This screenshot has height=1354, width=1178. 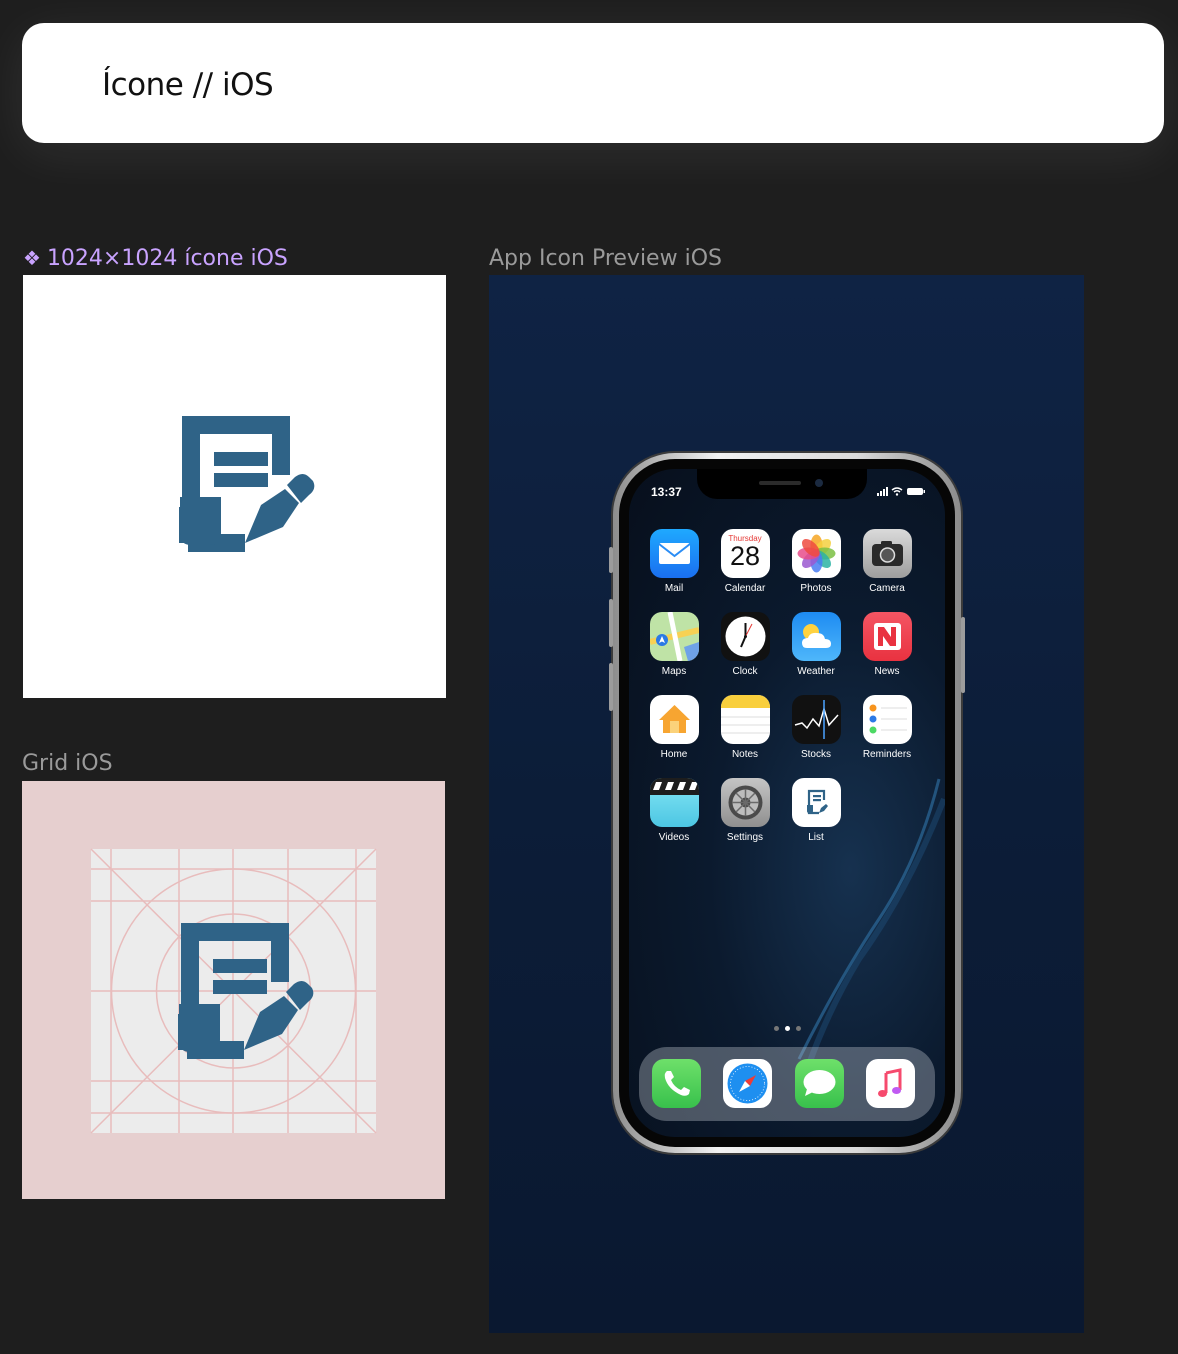 What do you see at coordinates (611, 623) in the screenshot?
I see `volume-up-button` at bounding box center [611, 623].